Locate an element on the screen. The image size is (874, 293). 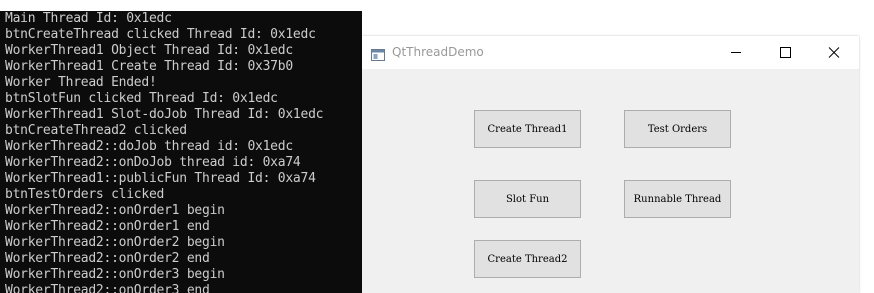
minimize-icon is located at coordinates (736, 52).